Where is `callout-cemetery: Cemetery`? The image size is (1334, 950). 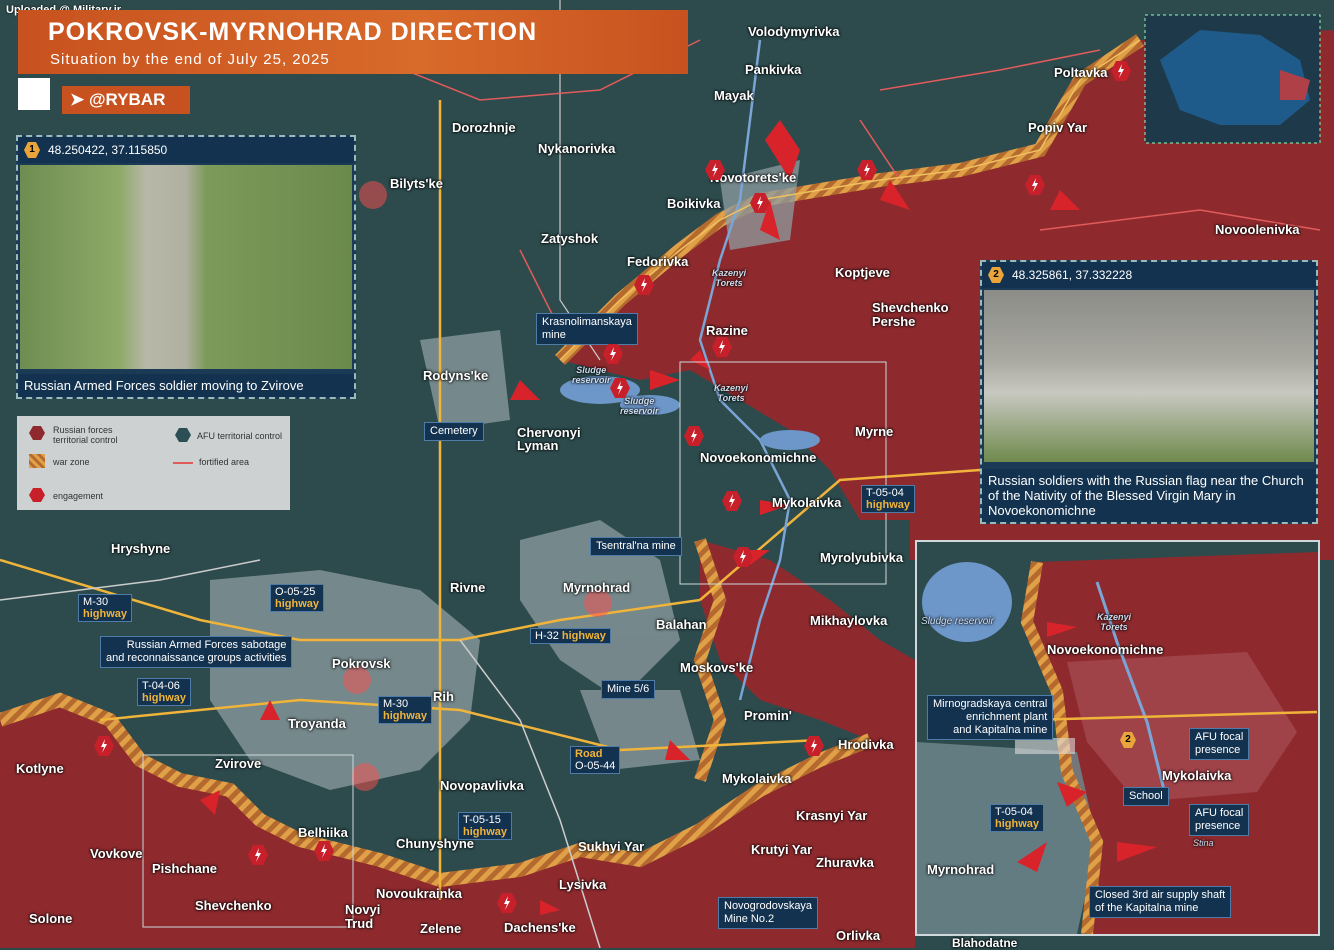
callout-cemetery: Cemetery is located at coordinates (454, 431).